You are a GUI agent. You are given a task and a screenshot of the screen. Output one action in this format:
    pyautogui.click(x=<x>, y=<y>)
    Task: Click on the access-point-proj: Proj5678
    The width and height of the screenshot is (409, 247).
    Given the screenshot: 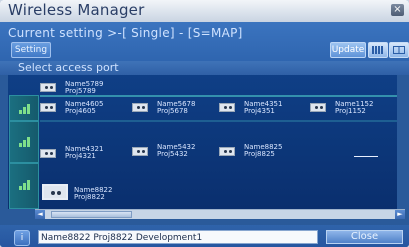 What is the action you would take?
    pyautogui.click(x=172, y=111)
    